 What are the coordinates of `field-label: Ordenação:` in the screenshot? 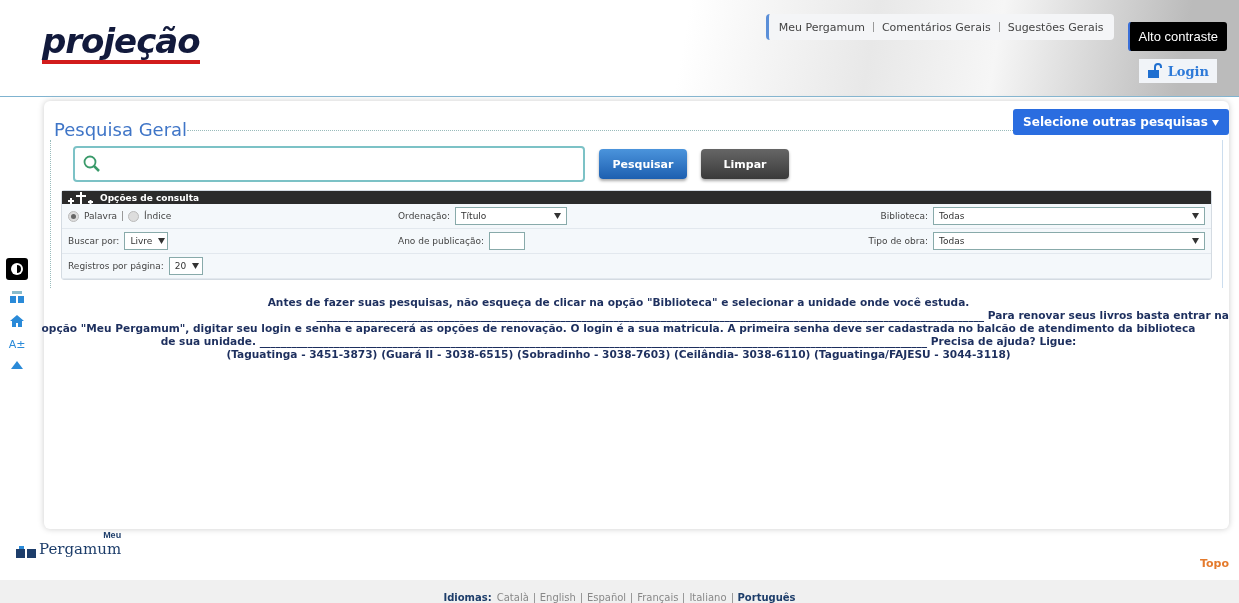 It's located at (424, 216).